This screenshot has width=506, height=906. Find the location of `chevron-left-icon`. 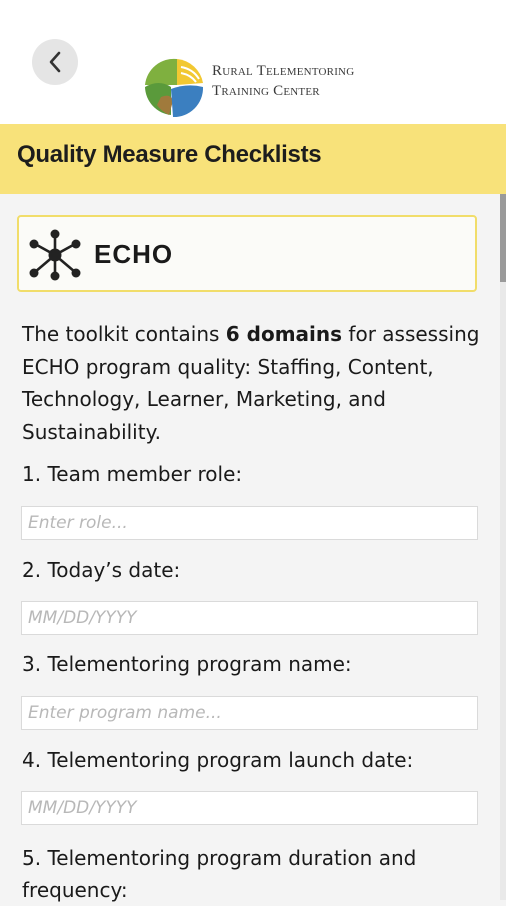

chevron-left-icon is located at coordinates (55, 62).